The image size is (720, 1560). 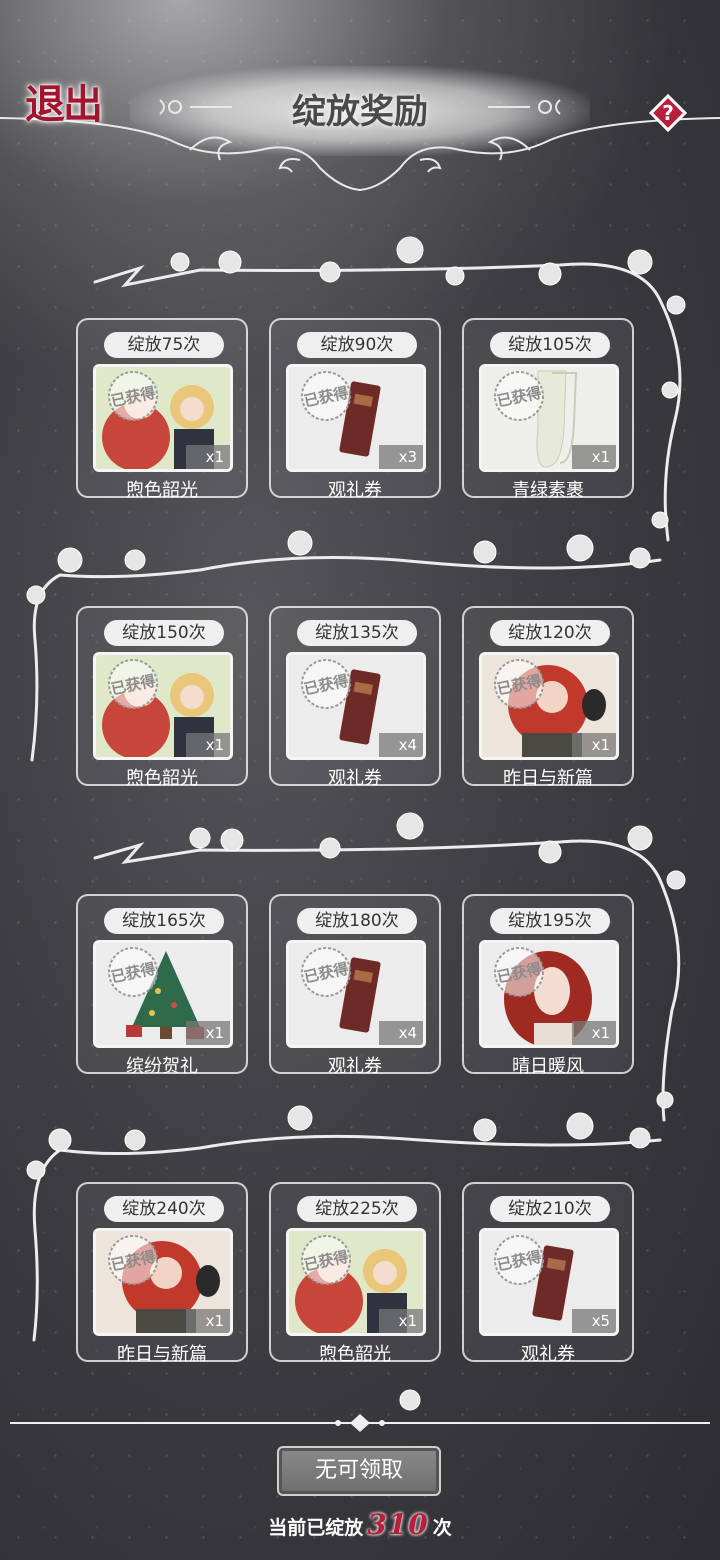 I want to click on reward-requirement: 绽放75次, so click(x=164, y=345).